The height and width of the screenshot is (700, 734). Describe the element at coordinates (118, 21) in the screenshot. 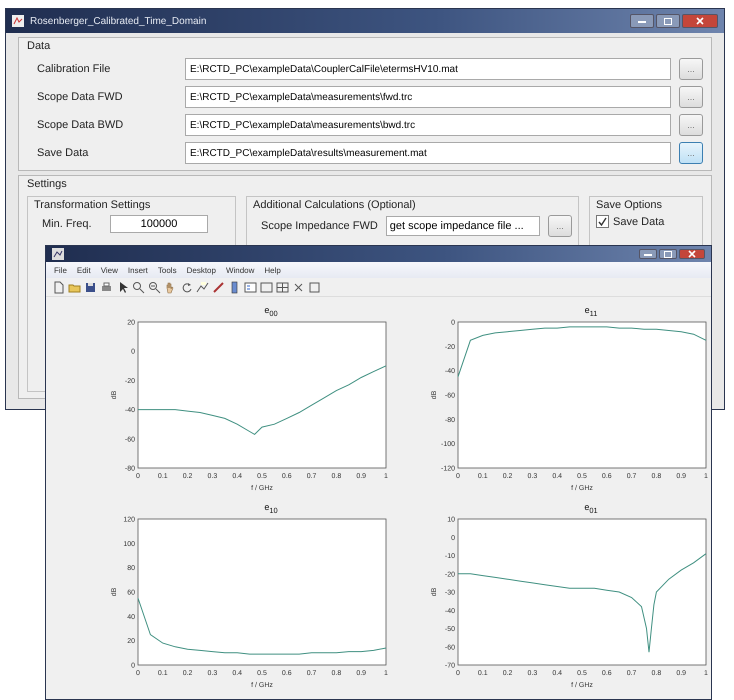

I see `window-title: Rosenberger_Calibrated_Time_Domain` at that location.